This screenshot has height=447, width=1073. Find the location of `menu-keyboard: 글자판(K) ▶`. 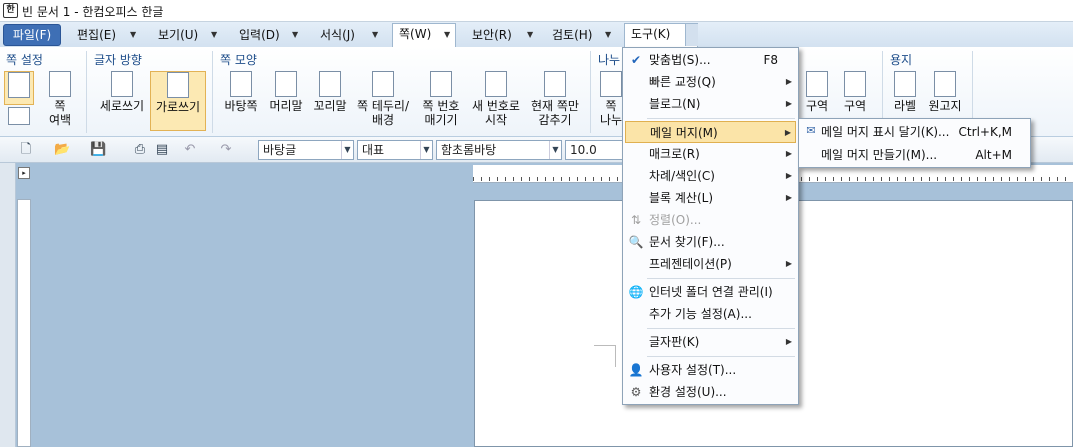

menu-keyboard: 글자판(K) ▶ is located at coordinates (710, 342).